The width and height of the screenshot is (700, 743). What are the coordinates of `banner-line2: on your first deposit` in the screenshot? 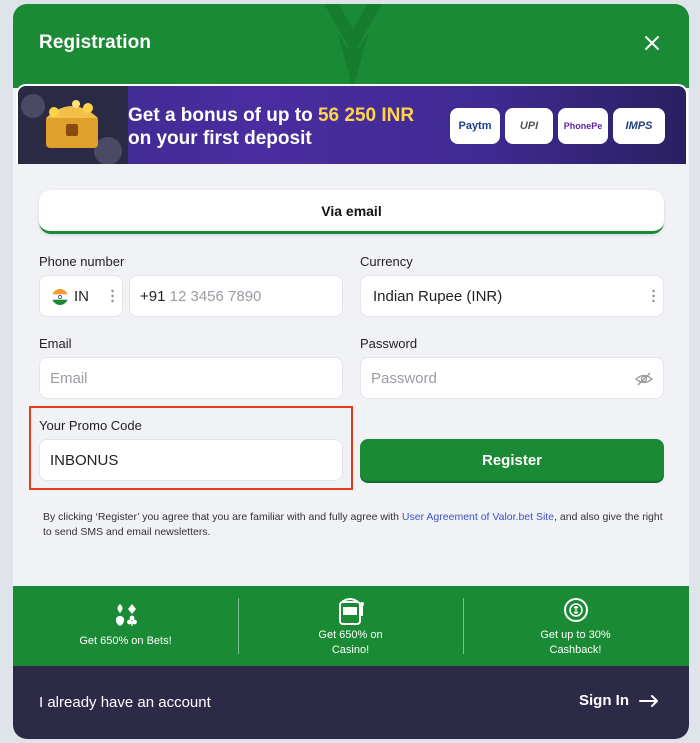 It's located at (220, 138).